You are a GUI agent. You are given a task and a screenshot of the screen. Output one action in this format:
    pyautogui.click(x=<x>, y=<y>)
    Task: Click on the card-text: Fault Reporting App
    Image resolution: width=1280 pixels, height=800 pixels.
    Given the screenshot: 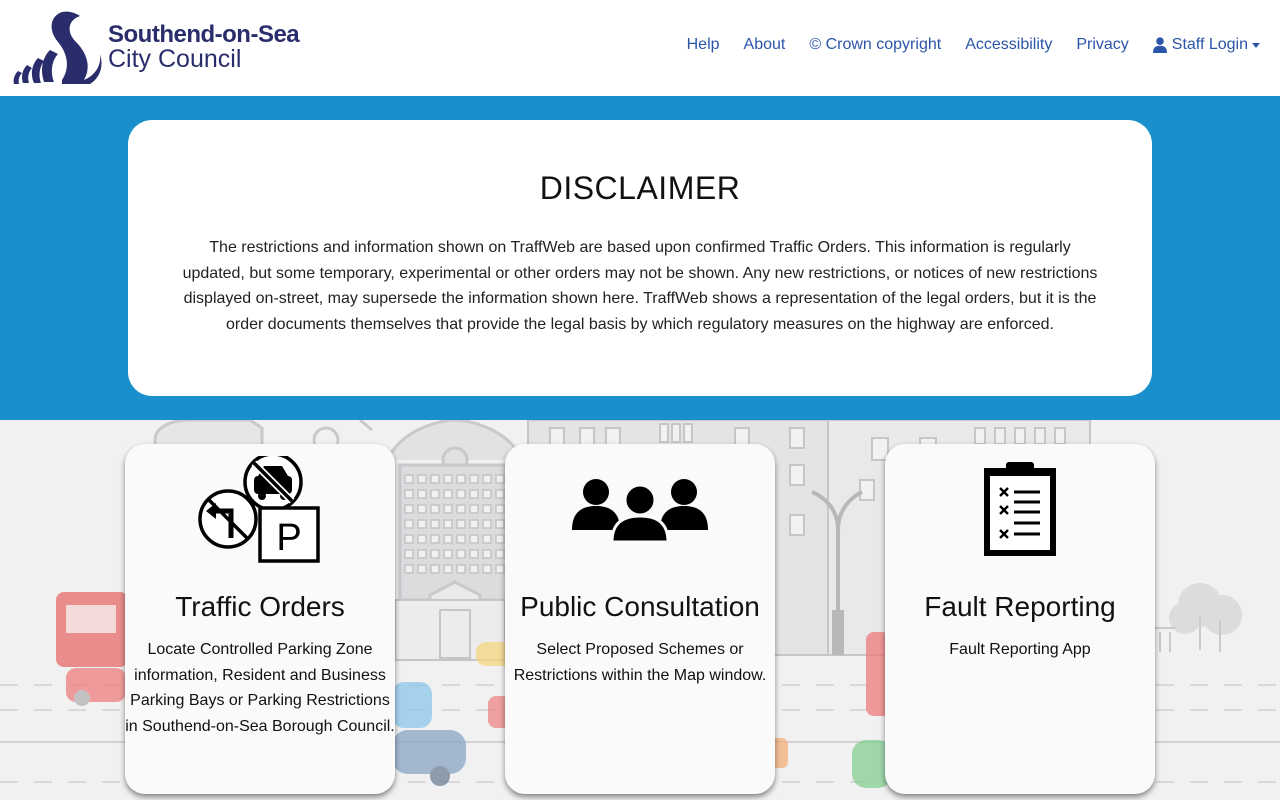 What is the action you would take?
    pyautogui.click(x=1020, y=649)
    